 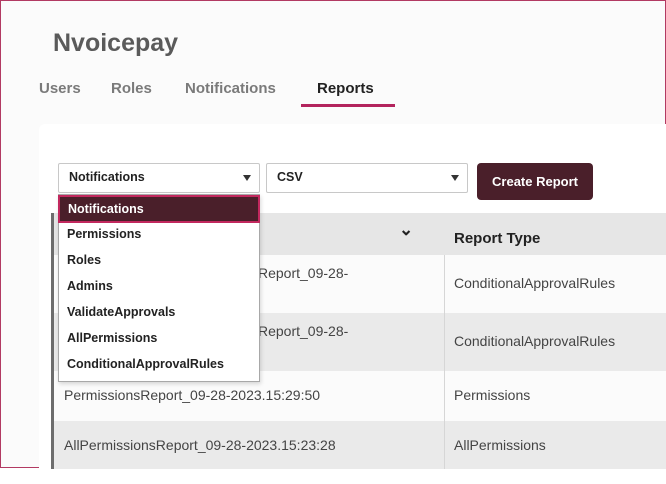 I want to click on report-type-select: Notifications, so click(x=159, y=178).